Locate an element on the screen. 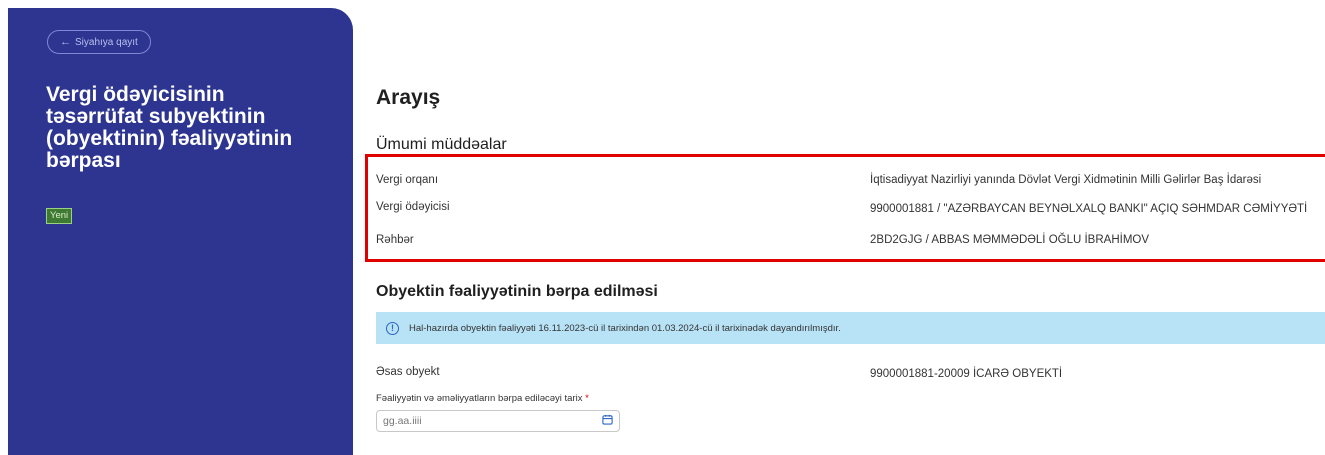 The image size is (1325, 455). arrow-left-icon: ← is located at coordinates (65, 42).